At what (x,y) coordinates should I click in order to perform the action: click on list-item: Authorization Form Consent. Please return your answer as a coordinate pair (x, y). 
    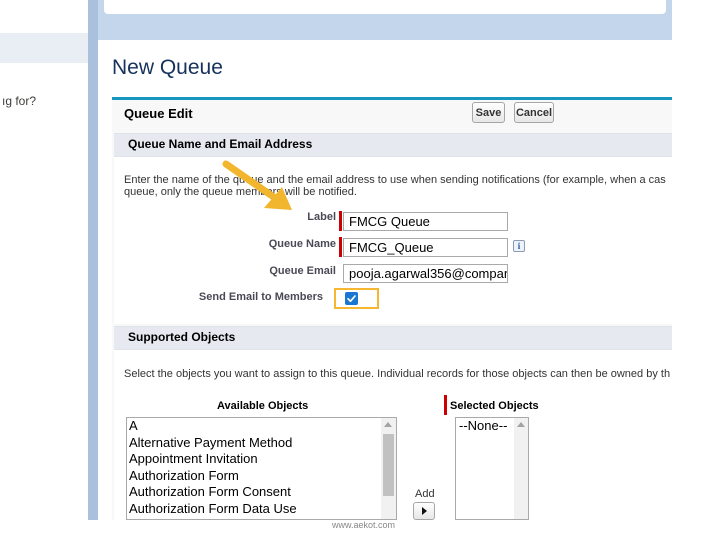
    Looking at the image, I should click on (213, 492).